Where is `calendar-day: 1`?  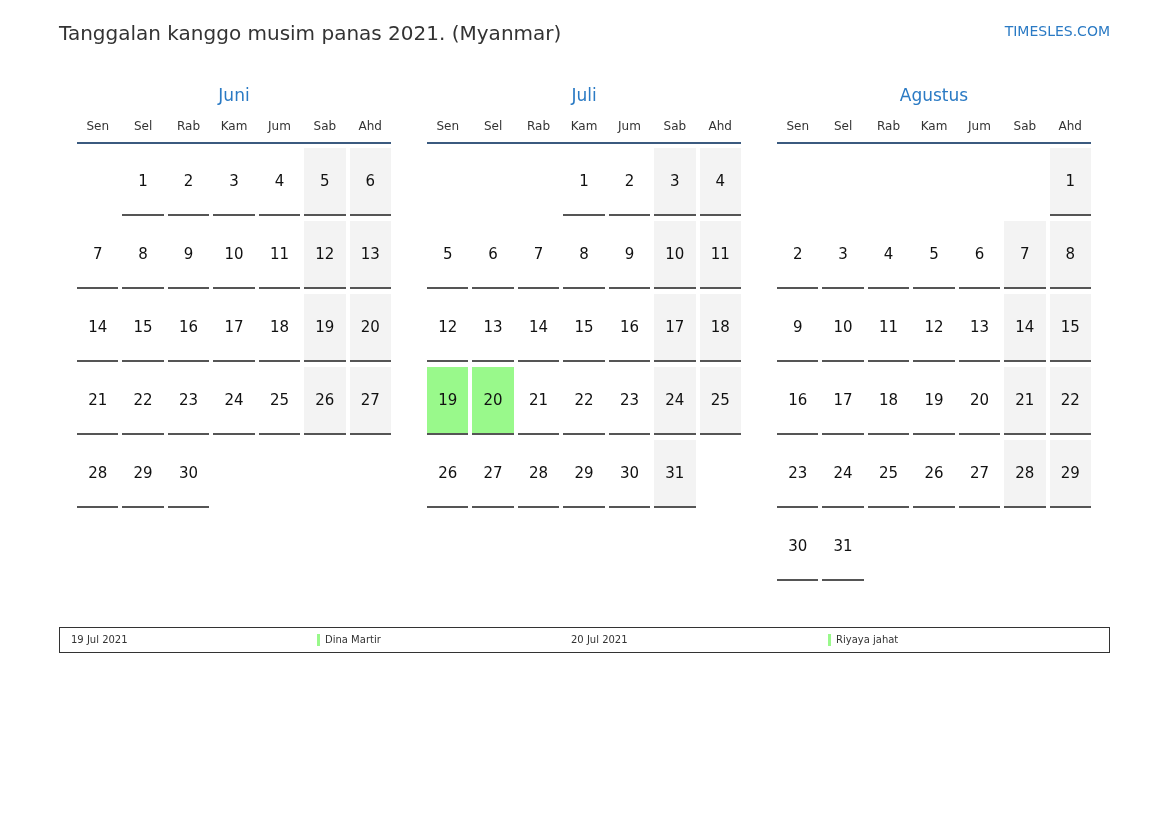
calendar-day: 1 is located at coordinates (143, 182).